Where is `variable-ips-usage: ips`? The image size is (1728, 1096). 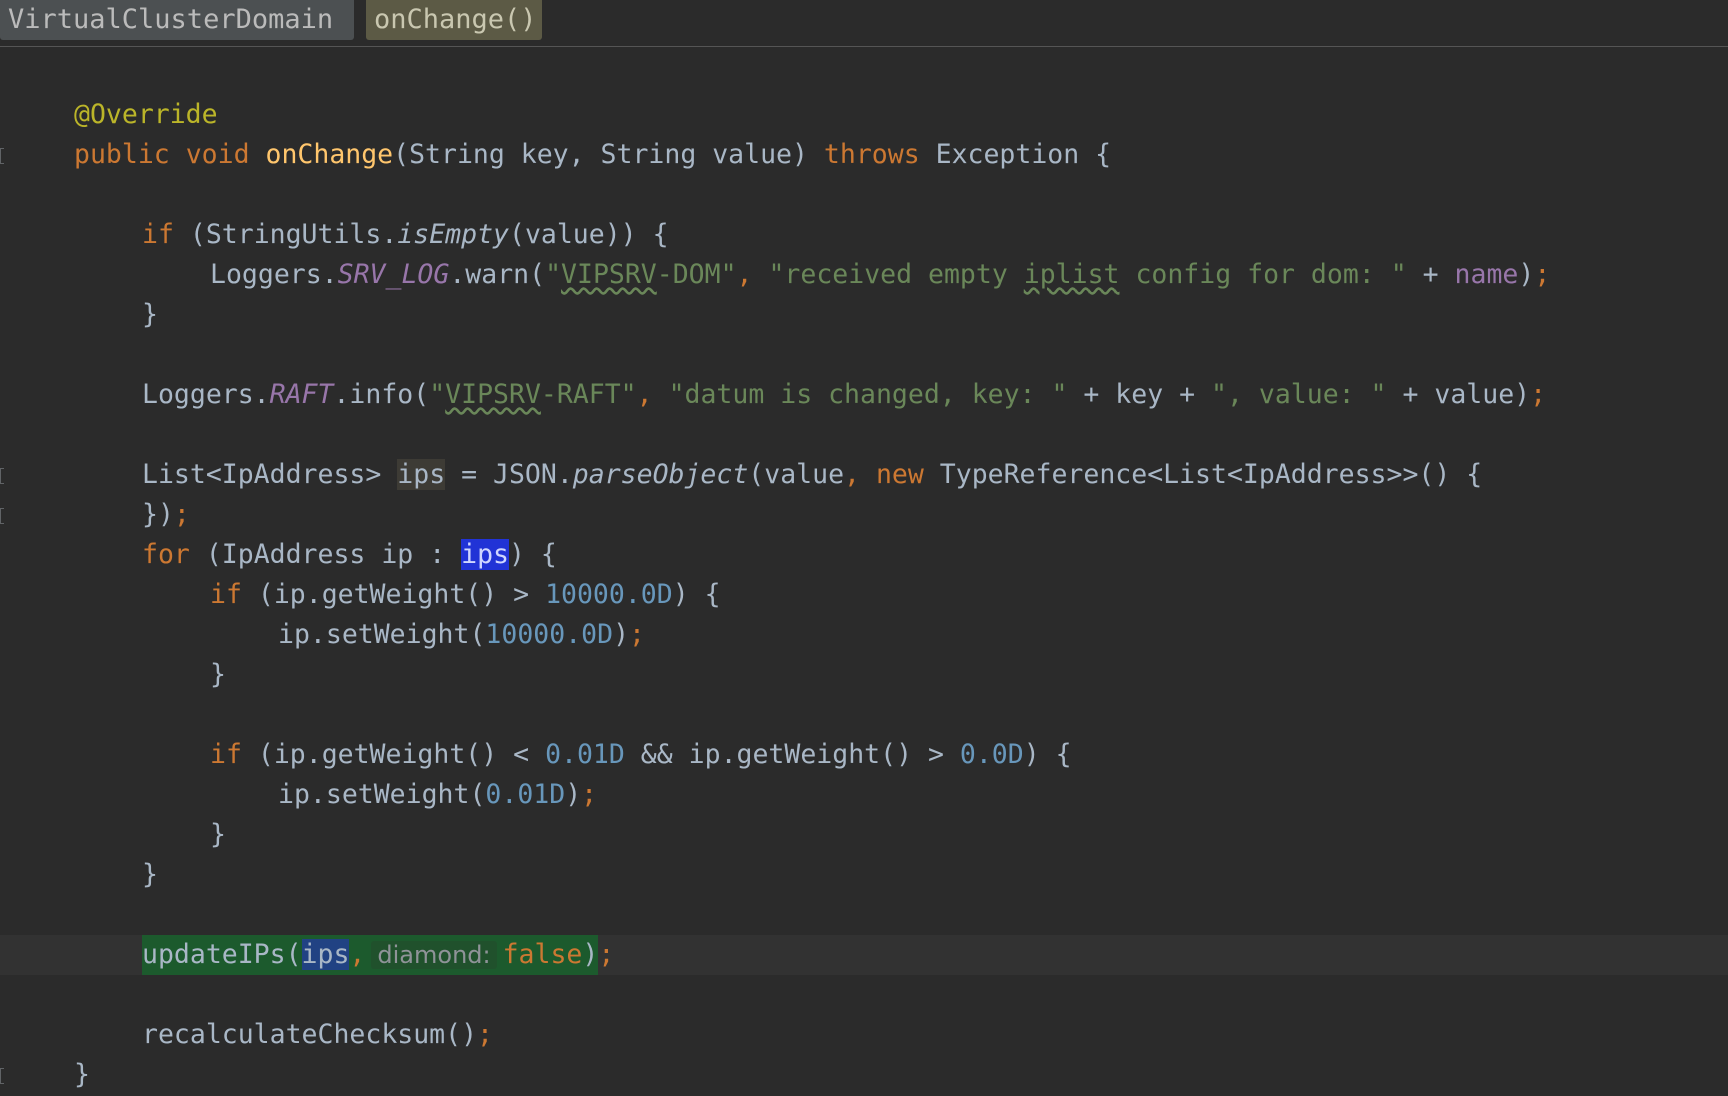
variable-ips-usage: ips is located at coordinates (325, 954).